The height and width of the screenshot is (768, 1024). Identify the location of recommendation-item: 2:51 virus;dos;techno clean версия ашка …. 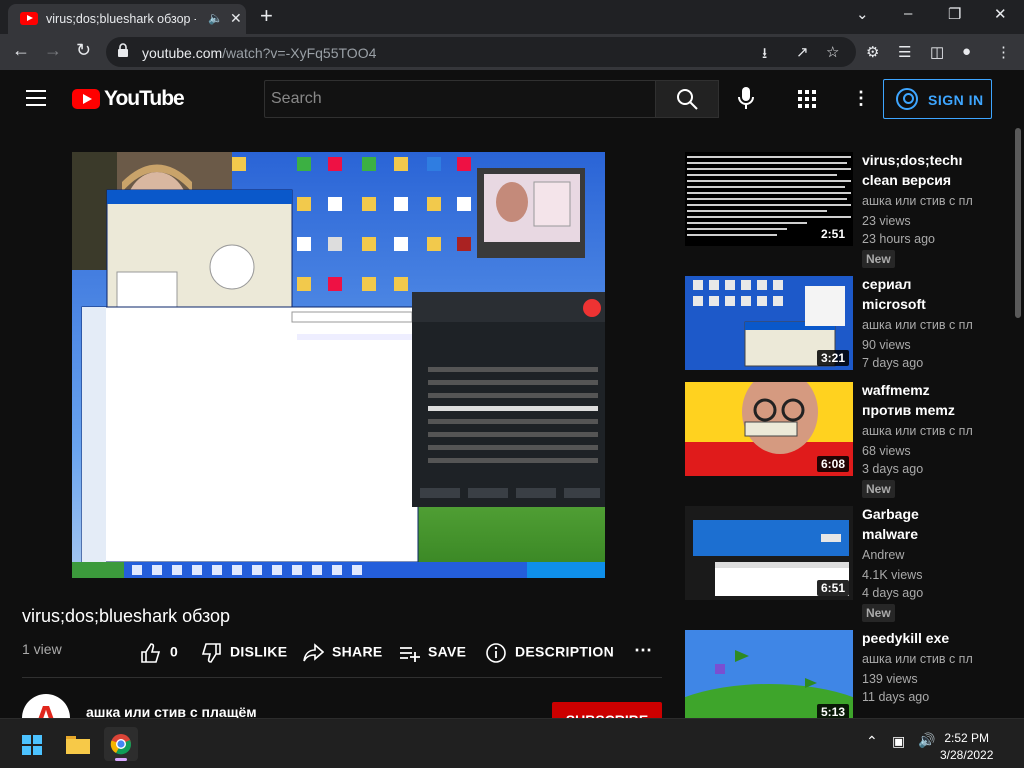
(835, 209).